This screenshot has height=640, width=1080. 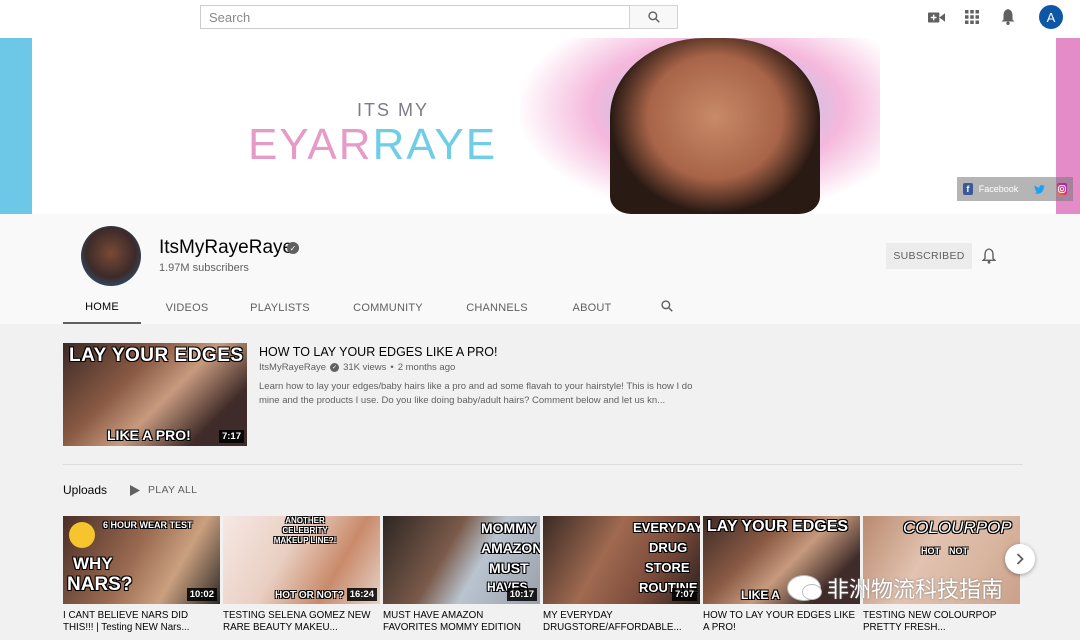 I want to click on thumb-overlay-text: EVERYDAY, so click(x=666, y=527).